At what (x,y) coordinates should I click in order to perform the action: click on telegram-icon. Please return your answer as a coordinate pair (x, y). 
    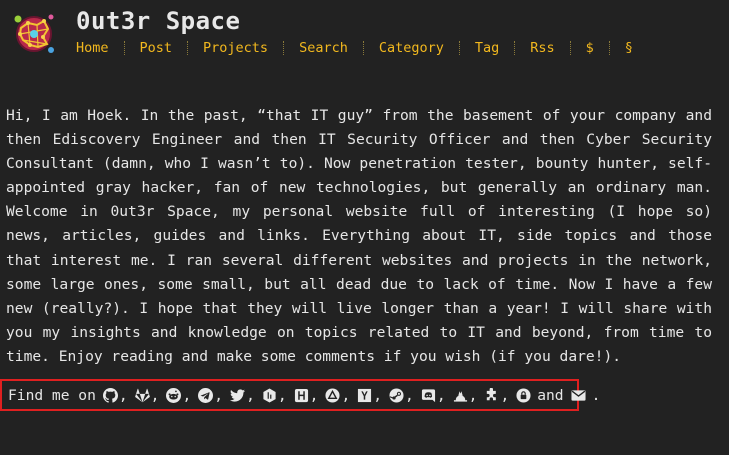
    Looking at the image, I should click on (206, 395).